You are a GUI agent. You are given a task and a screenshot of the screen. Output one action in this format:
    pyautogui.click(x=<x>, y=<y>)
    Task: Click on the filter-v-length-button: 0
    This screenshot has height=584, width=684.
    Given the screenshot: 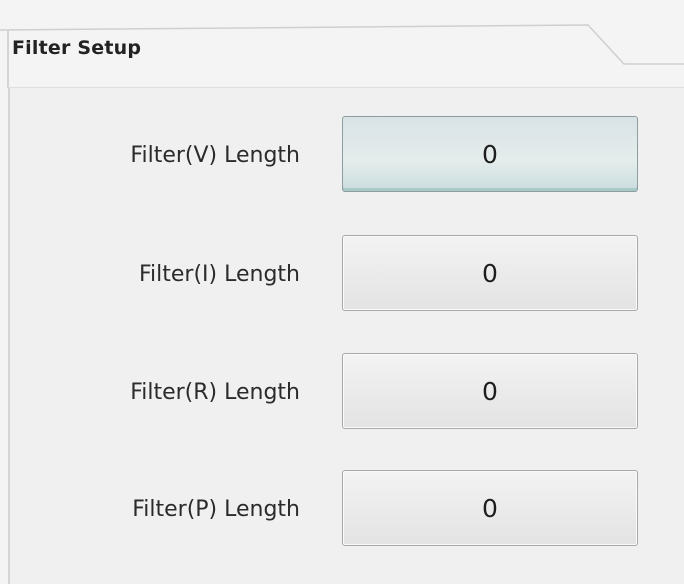 What is the action you would take?
    pyautogui.click(x=490, y=154)
    